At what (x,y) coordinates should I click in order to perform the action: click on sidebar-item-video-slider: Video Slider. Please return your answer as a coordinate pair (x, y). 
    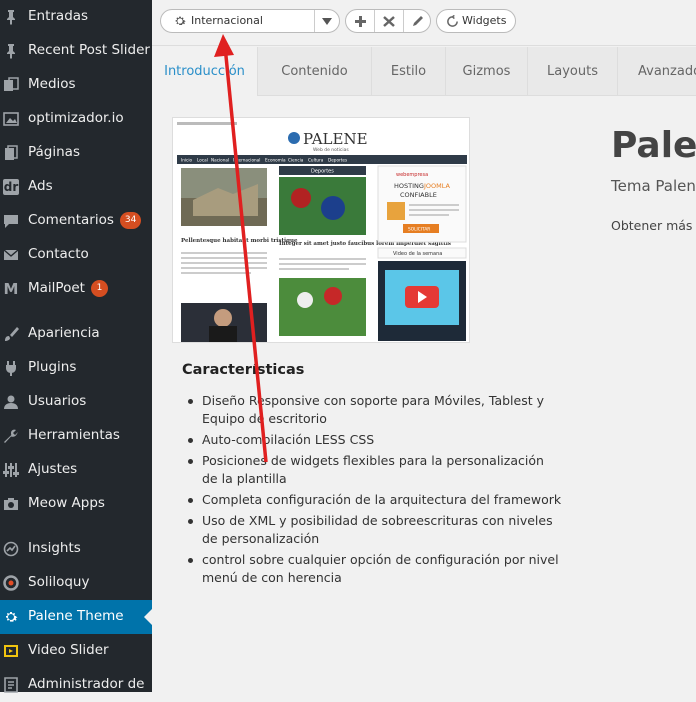
    Looking at the image, I should click on (76, 651).